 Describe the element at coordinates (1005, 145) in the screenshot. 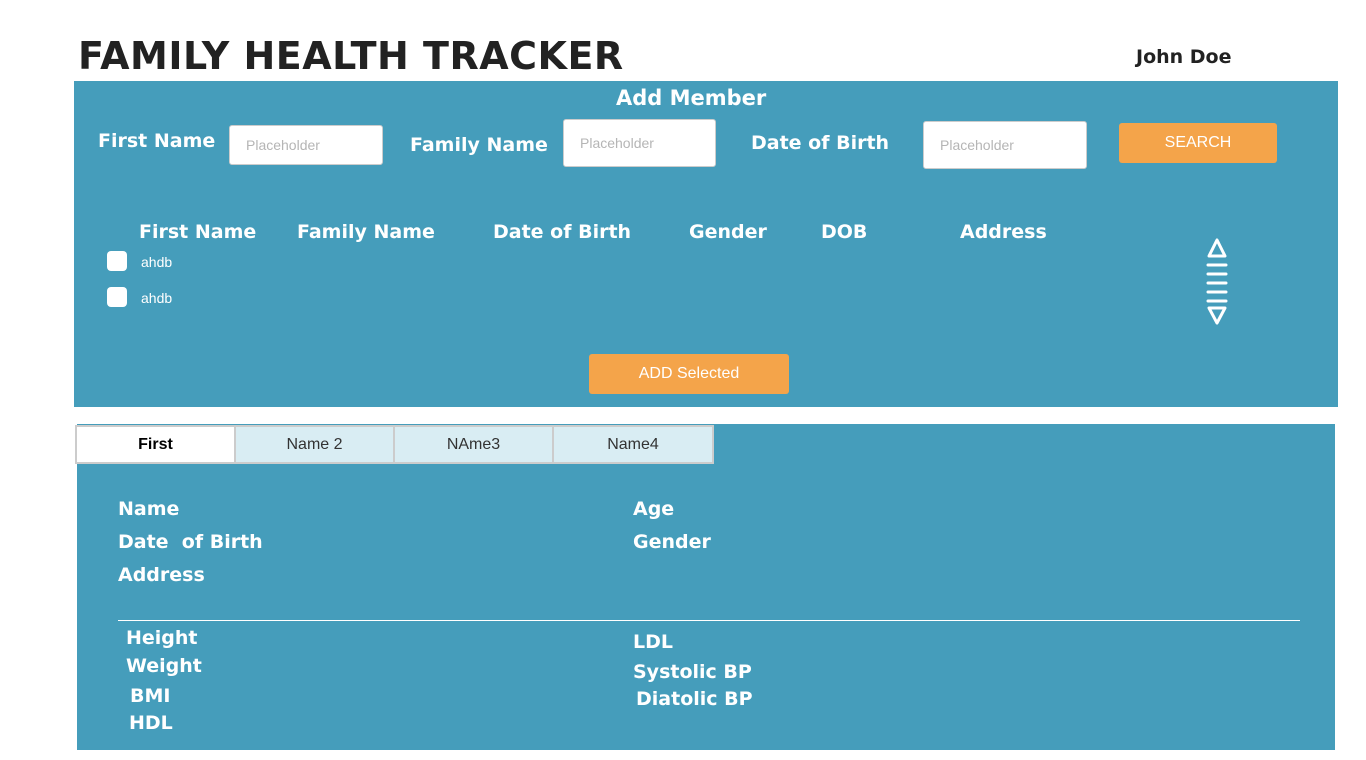

I see `dob-input` at that location.